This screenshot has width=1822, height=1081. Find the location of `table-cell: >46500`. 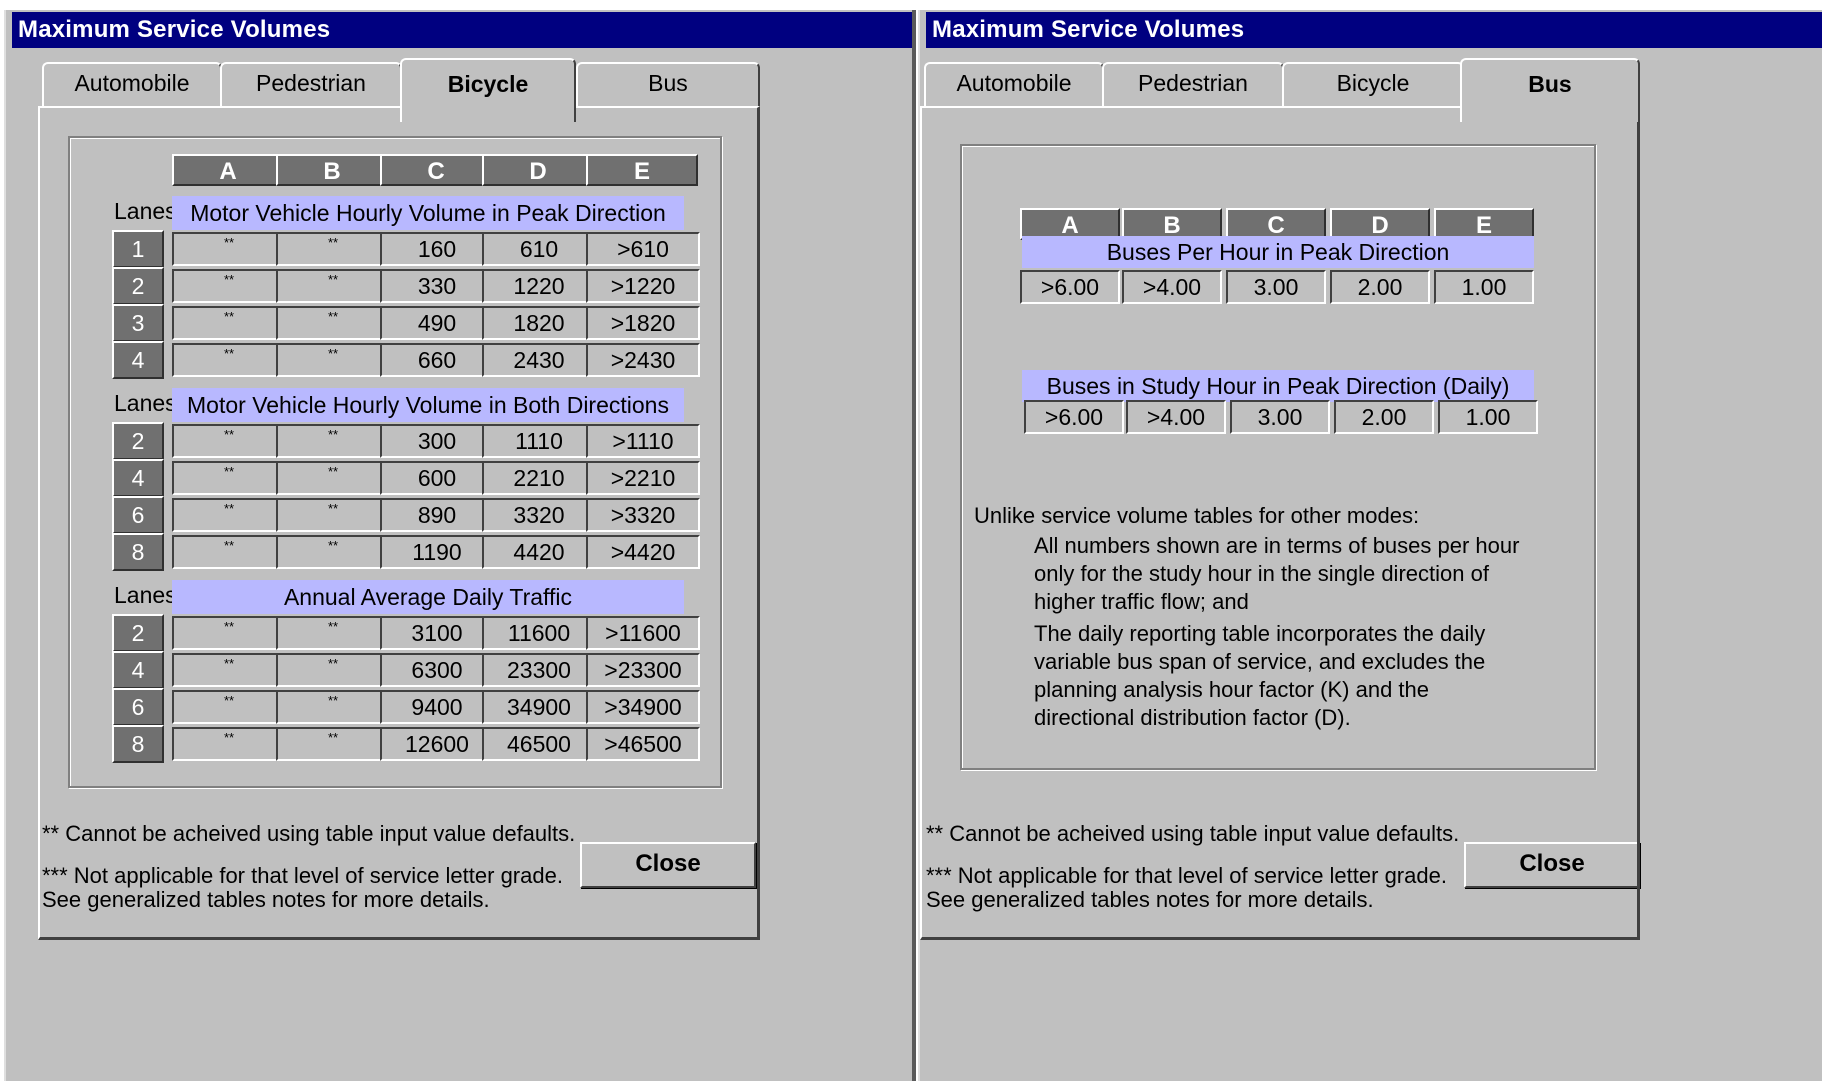

table-cell: >46500 is located at coordinates (643, 744).